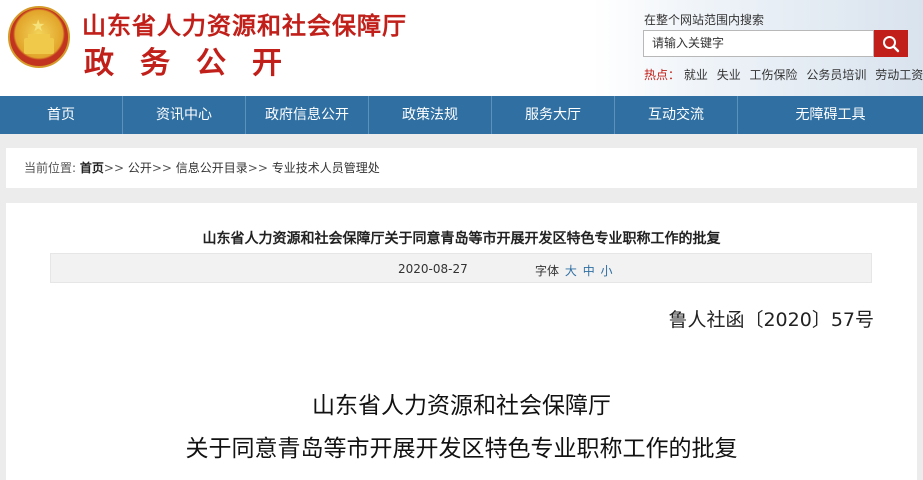 This screenshot has height=480, width=923. What do you see at coordinates (676, 115) in the screenshot?
I see `nav-item-interaction: 互动交流` at bounding box center [676, 115].